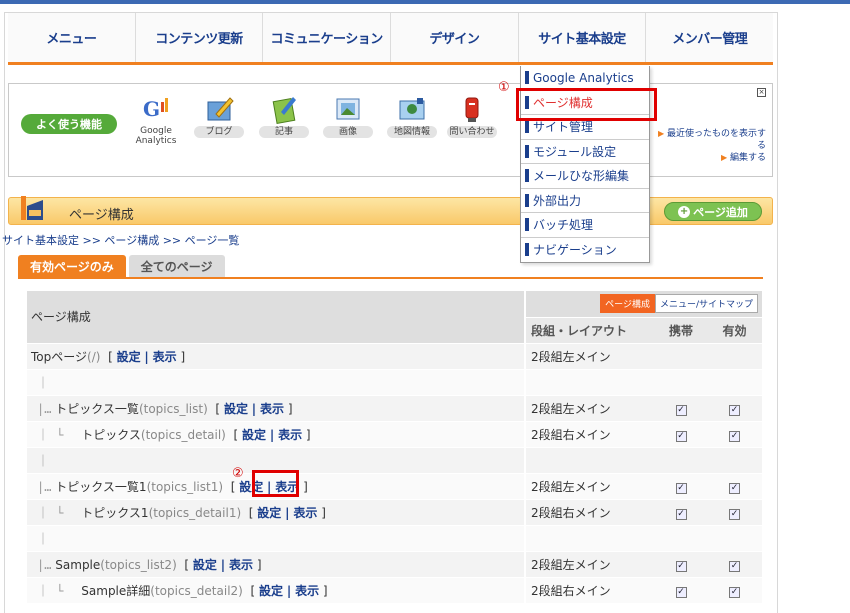 The width and height of the screenshot is (850, 613). I want to click on tab-all-pages: 全てのページ, so click(176, 266).